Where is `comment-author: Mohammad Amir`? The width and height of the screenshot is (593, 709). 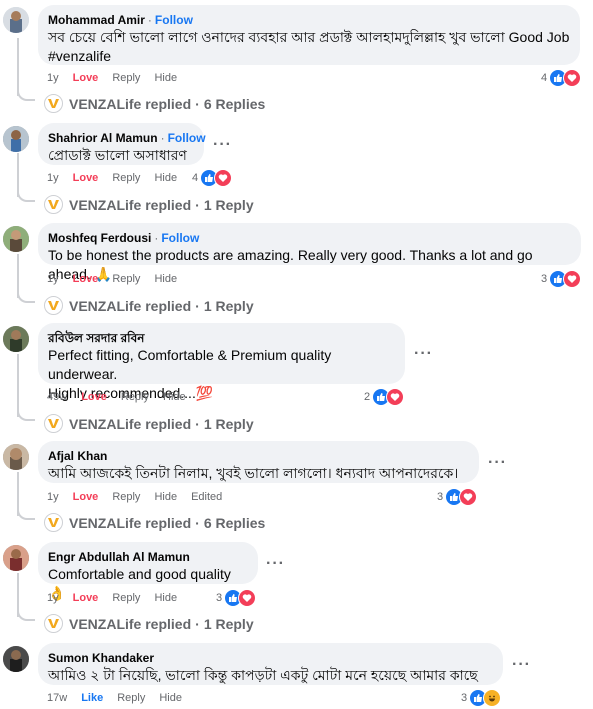
comment-author: Mohammad Amir is located at coordinates (96, 20).